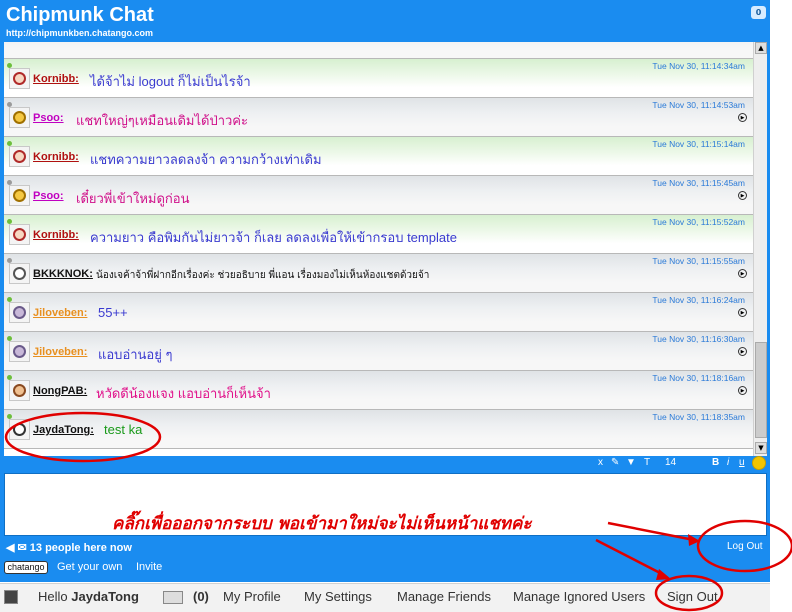  I want to click on message-timestamp: Tue Nov 30, 11:15:55am, so click(698, 261).